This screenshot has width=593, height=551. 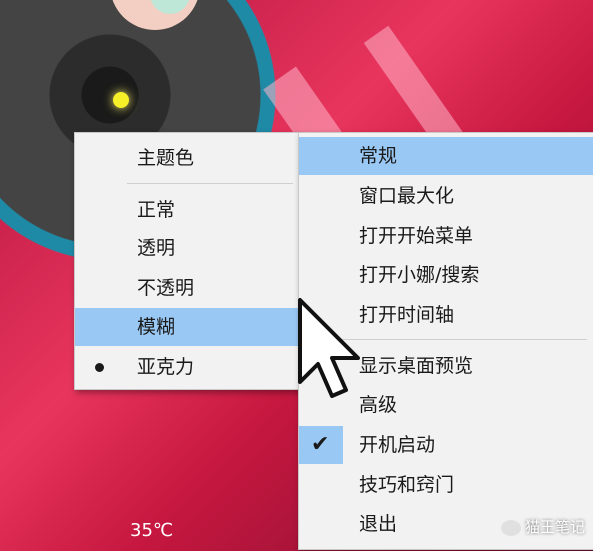 I want to click on menu-item-label: 透明, so click(x=156, y=248).